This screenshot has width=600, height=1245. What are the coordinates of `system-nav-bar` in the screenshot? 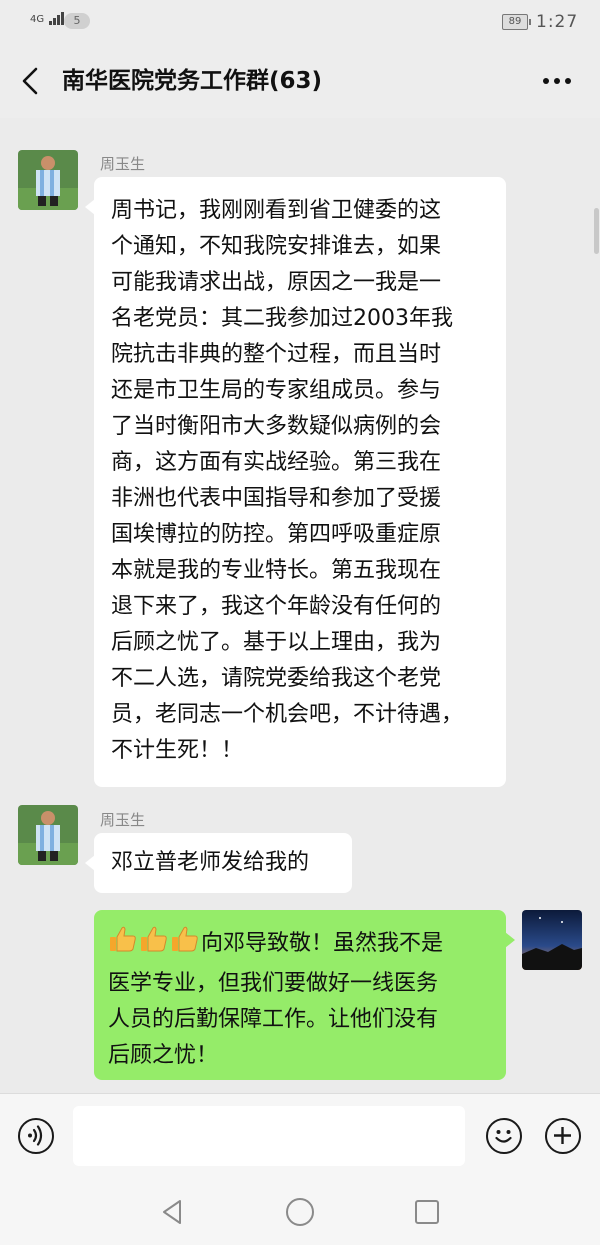 It's located at (300, 1211).